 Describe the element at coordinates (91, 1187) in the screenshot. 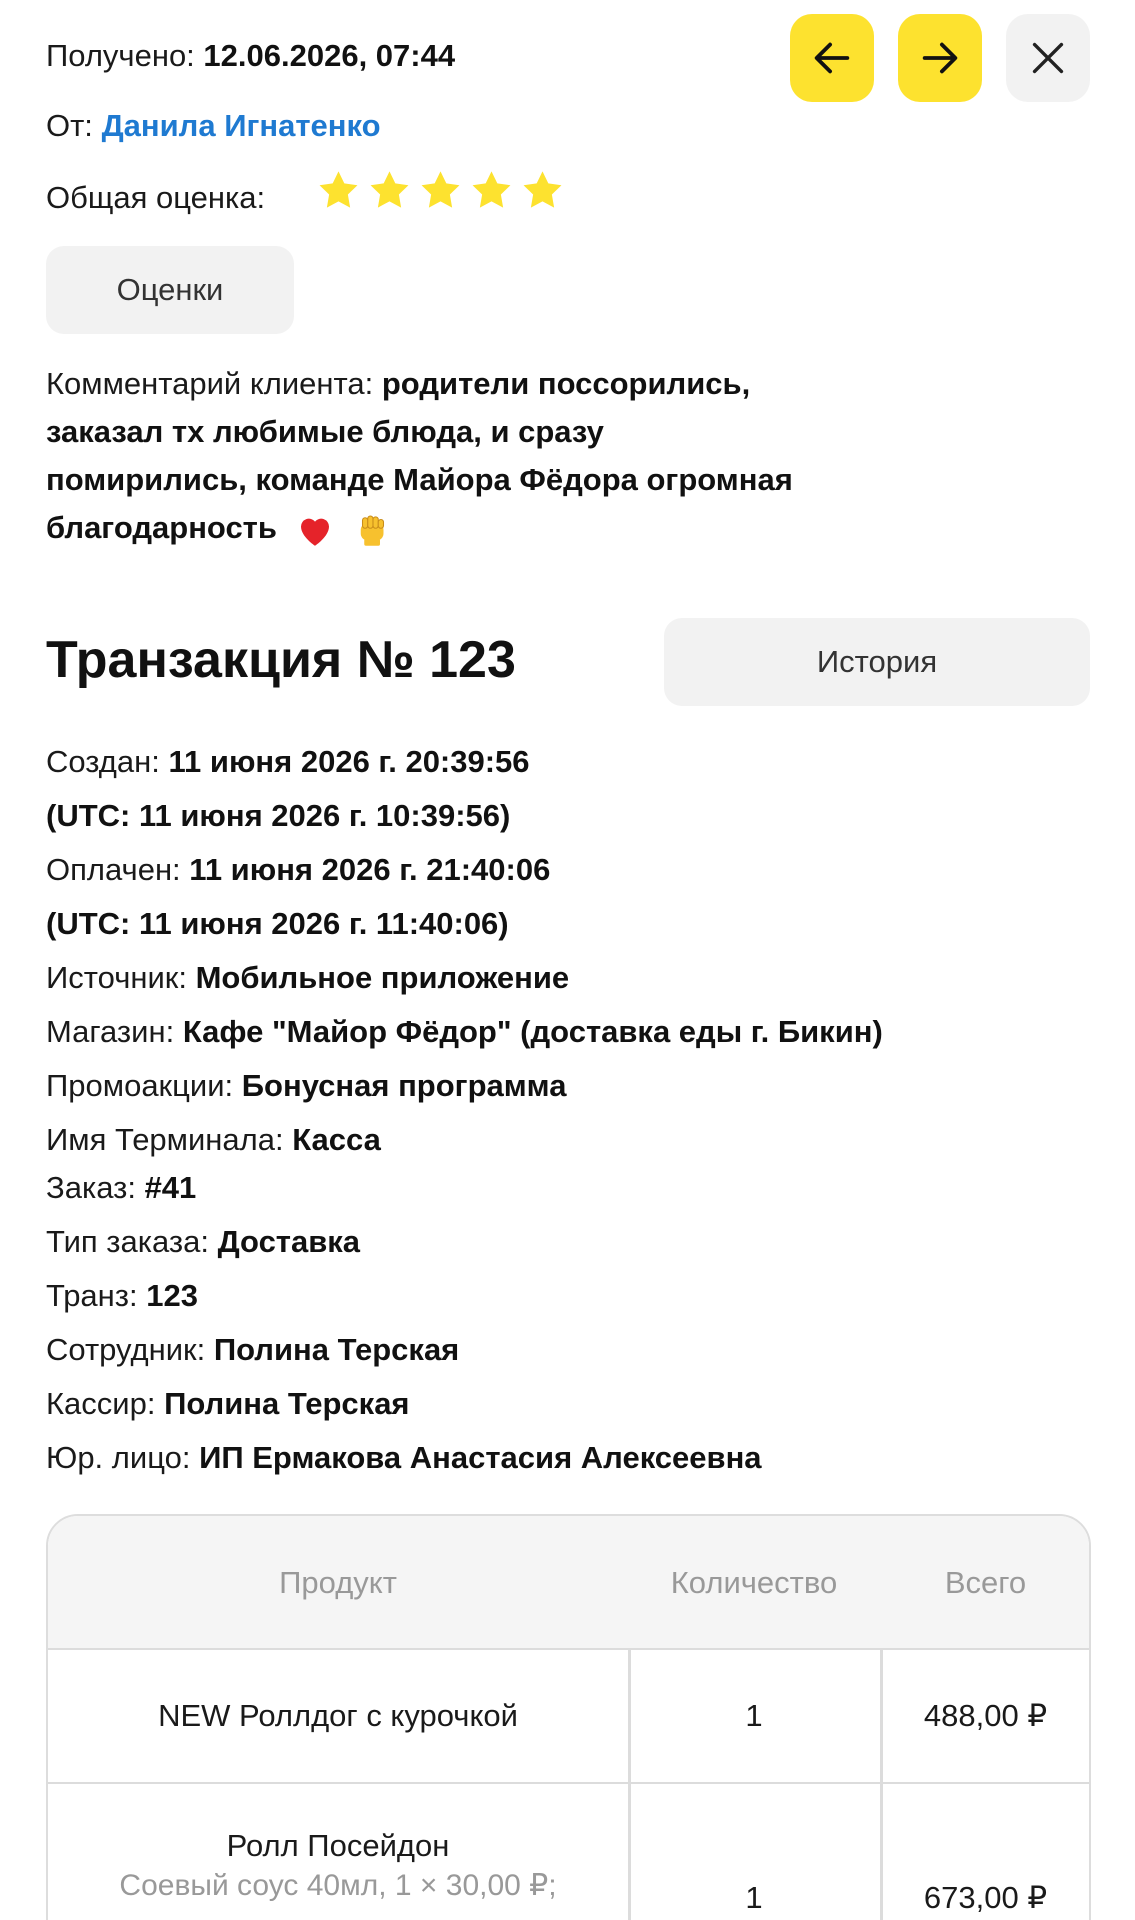

I see `detail-label: Заказ:` at that location.